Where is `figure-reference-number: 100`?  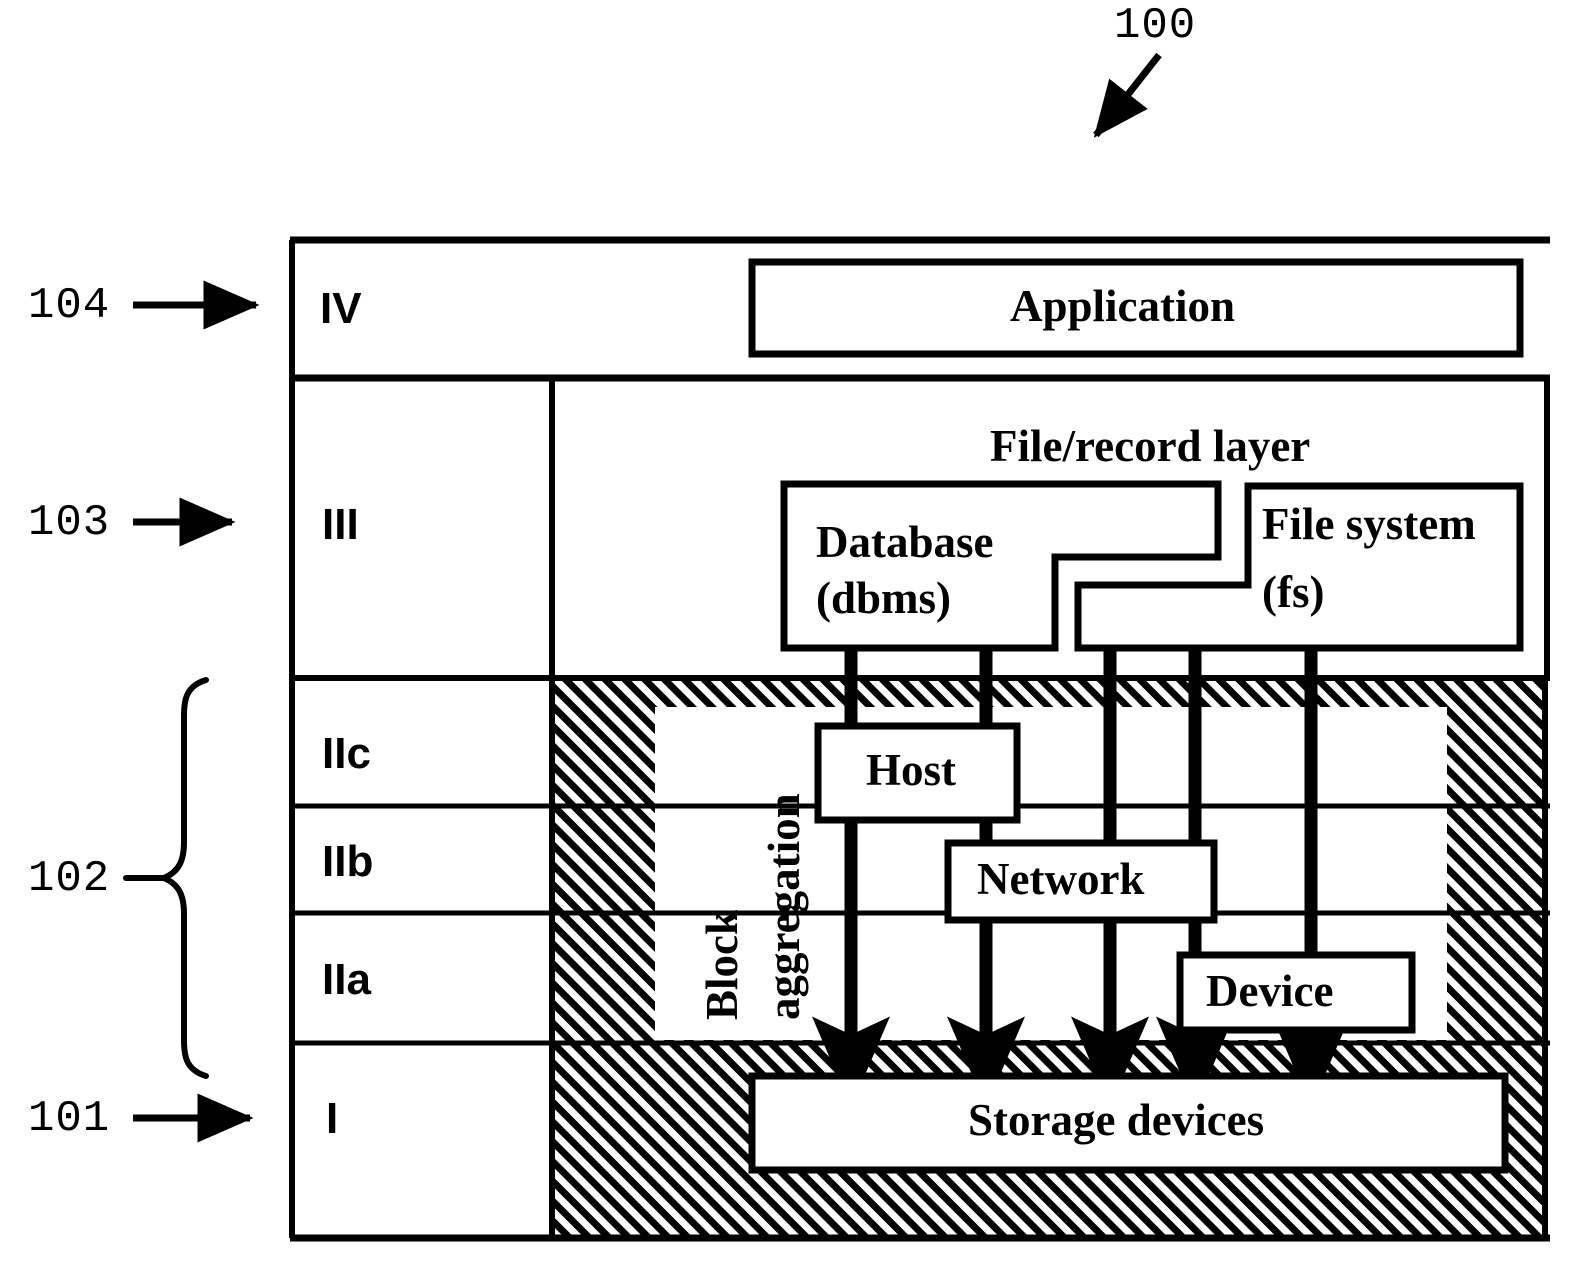
figure-reference-number: 100 is located at coordinates (1155, 26).